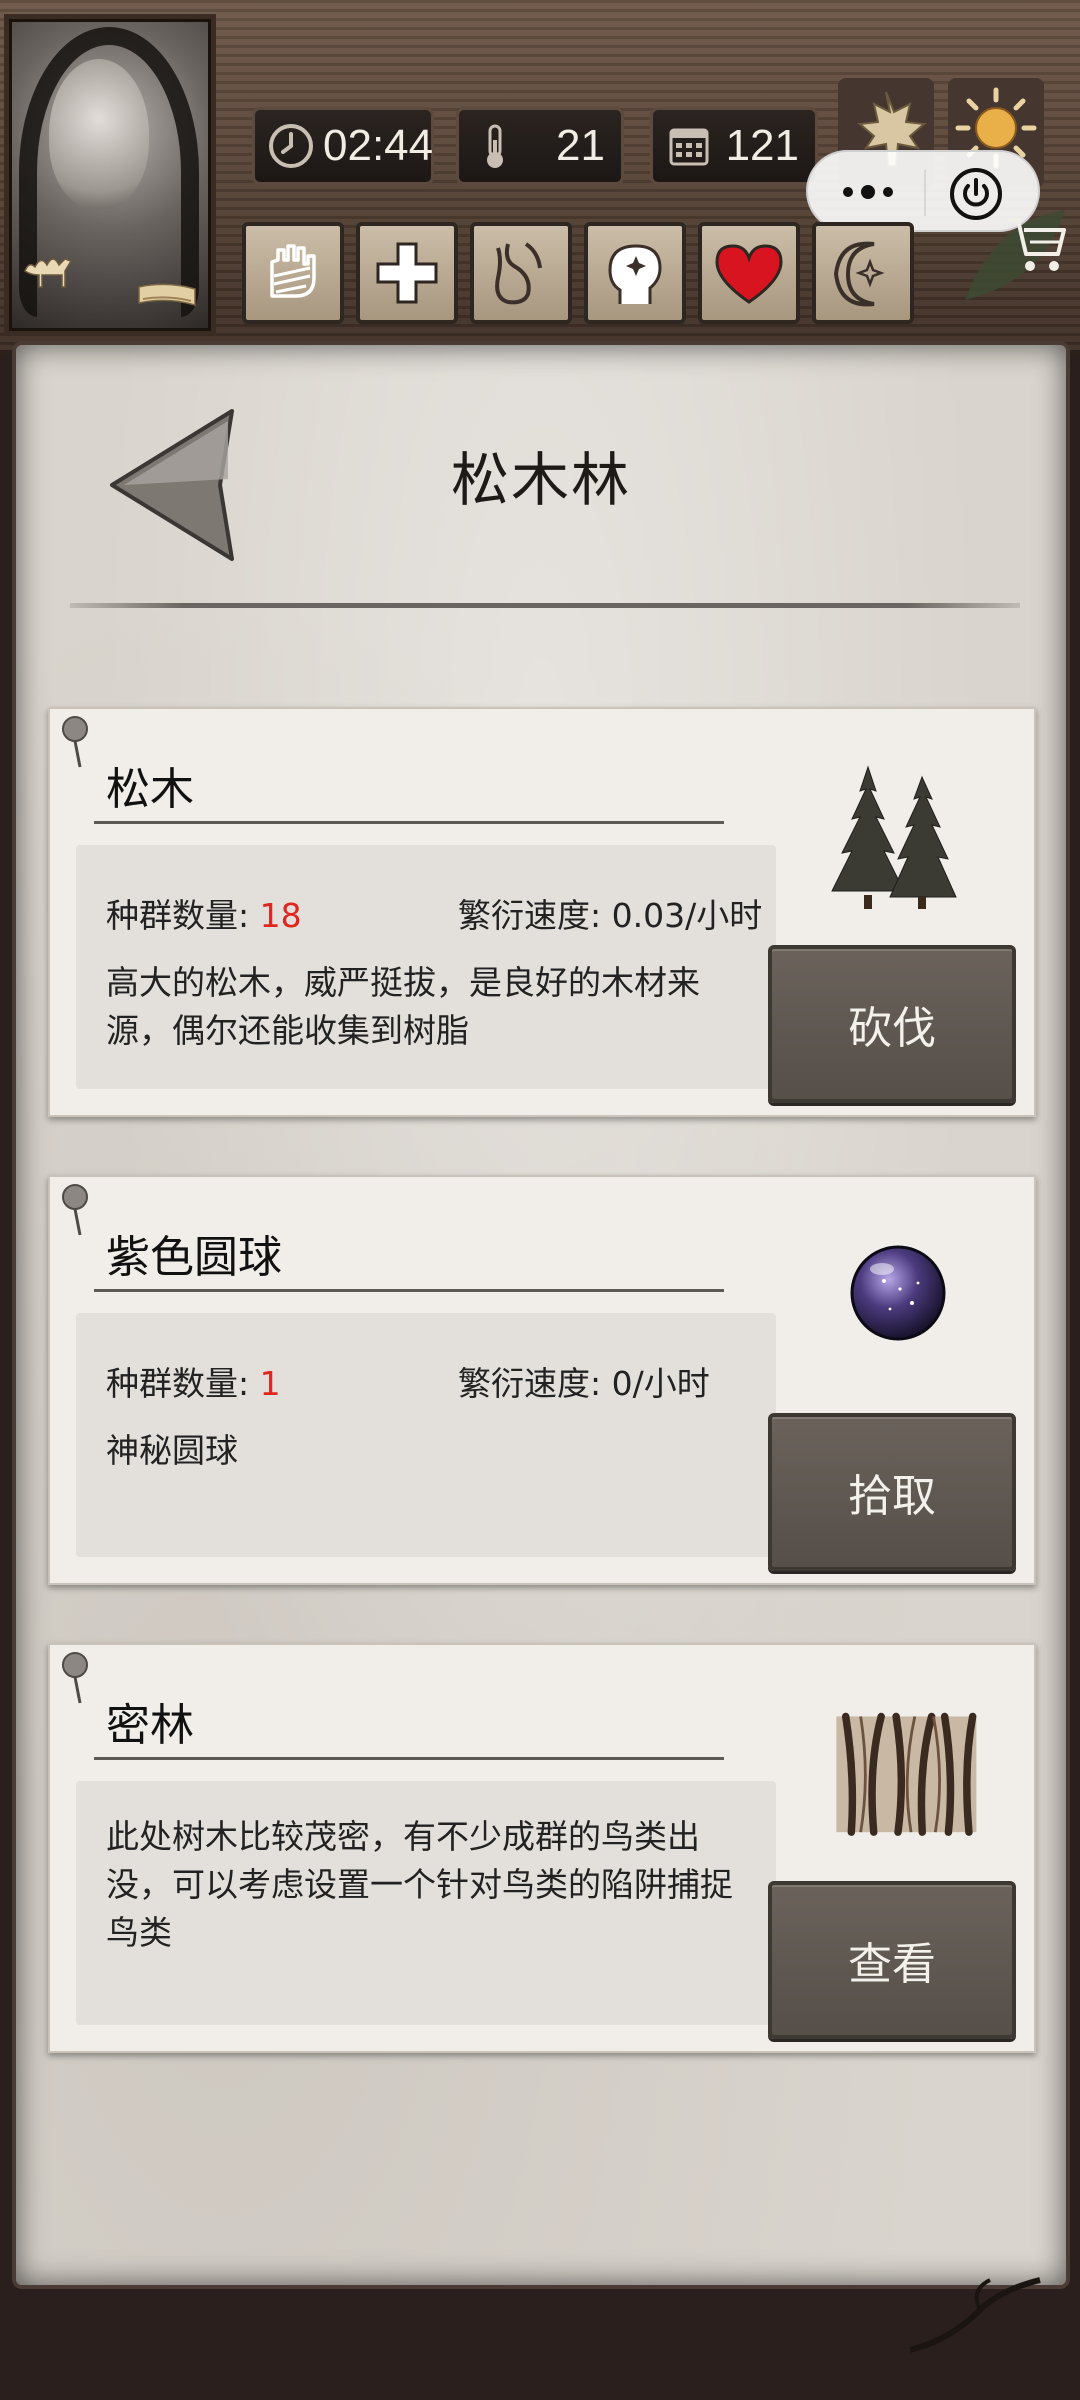 This screenshot has height=2400, width=1080. What do you see at coordinates (280, 915) in the screenshot?
I see `population-value: 18` at bounding box center [280, 915].